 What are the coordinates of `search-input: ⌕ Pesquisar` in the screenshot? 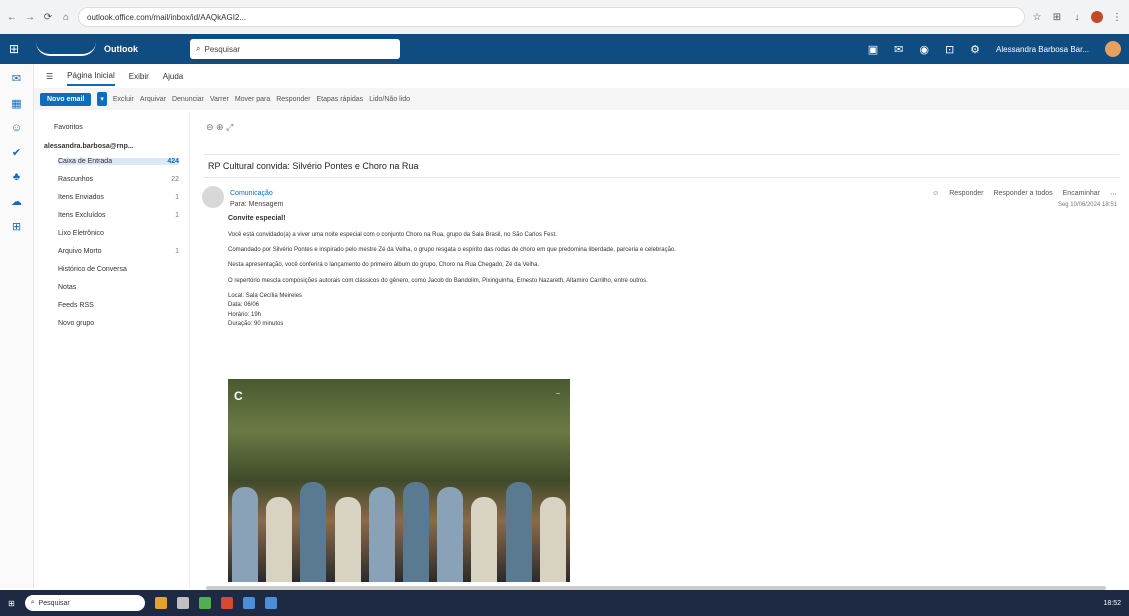 It's located at (295, 49).